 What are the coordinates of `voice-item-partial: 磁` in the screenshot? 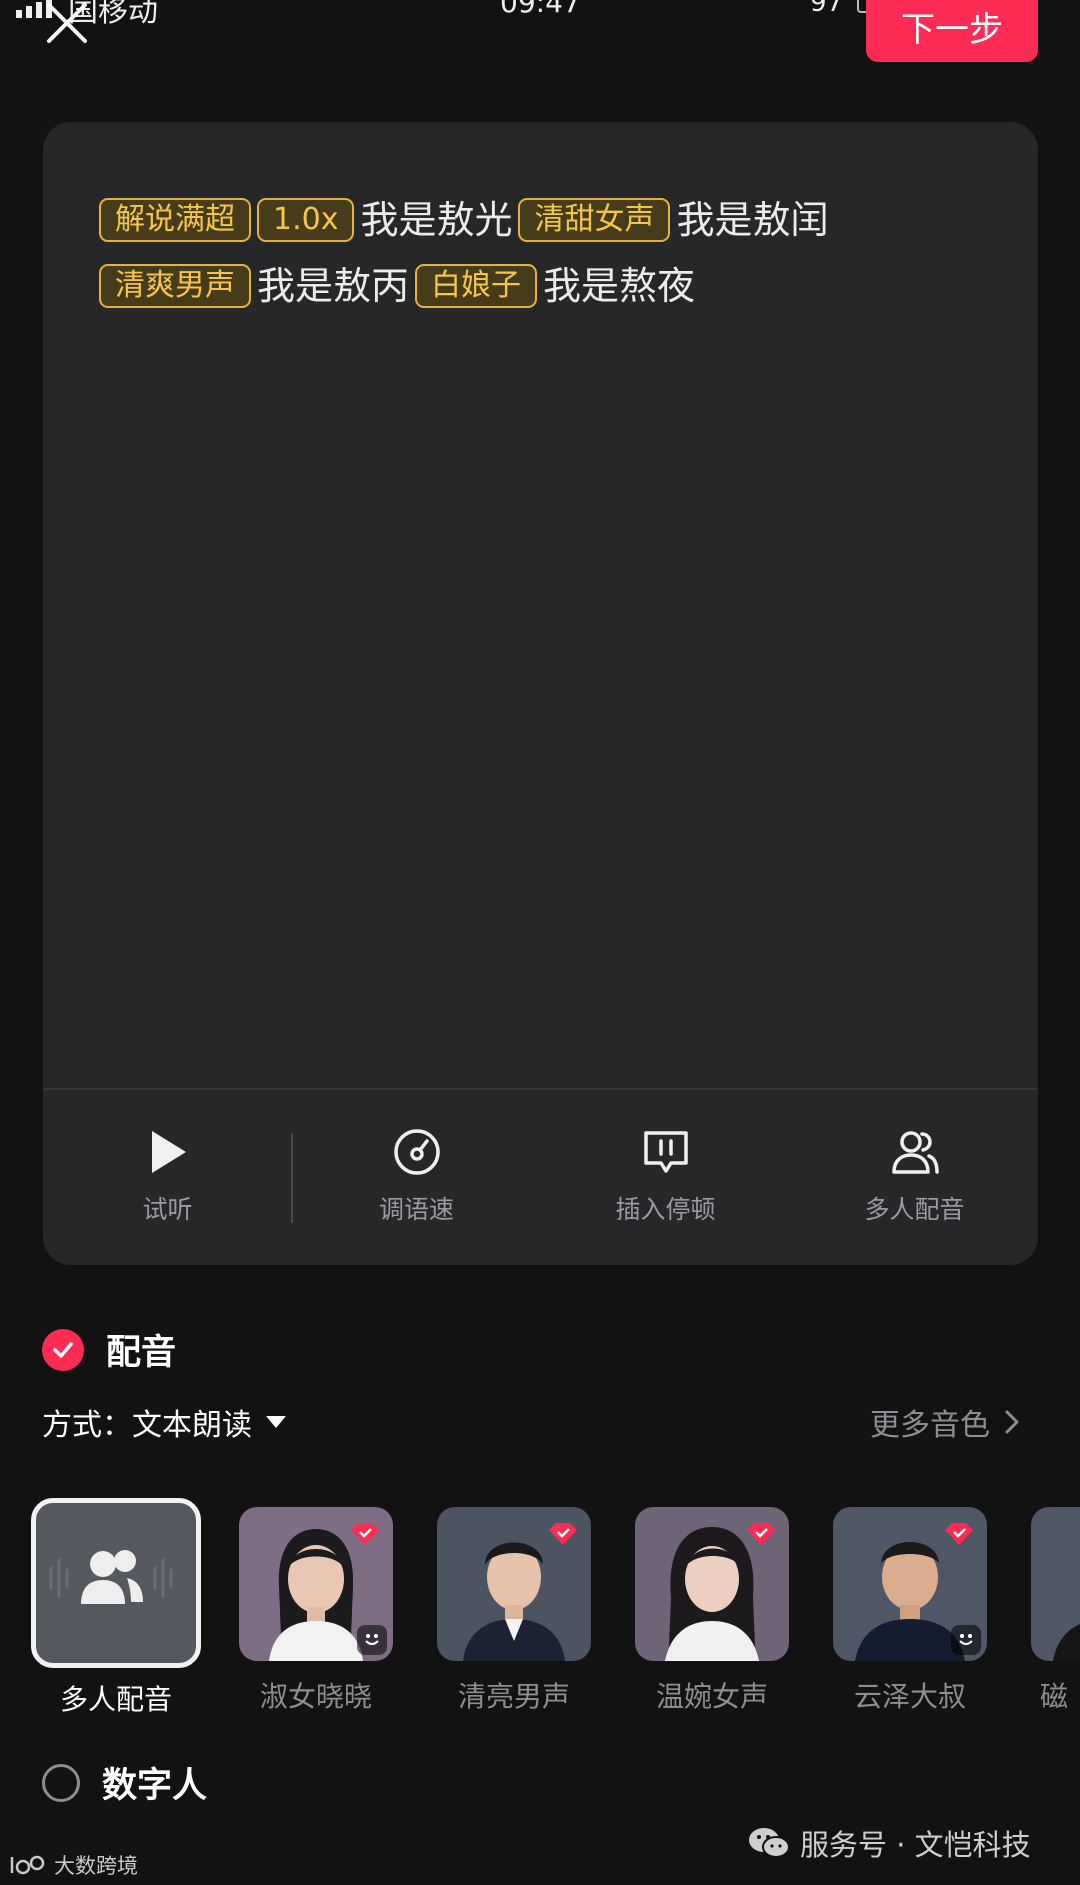 It's located at (1051, 1606).